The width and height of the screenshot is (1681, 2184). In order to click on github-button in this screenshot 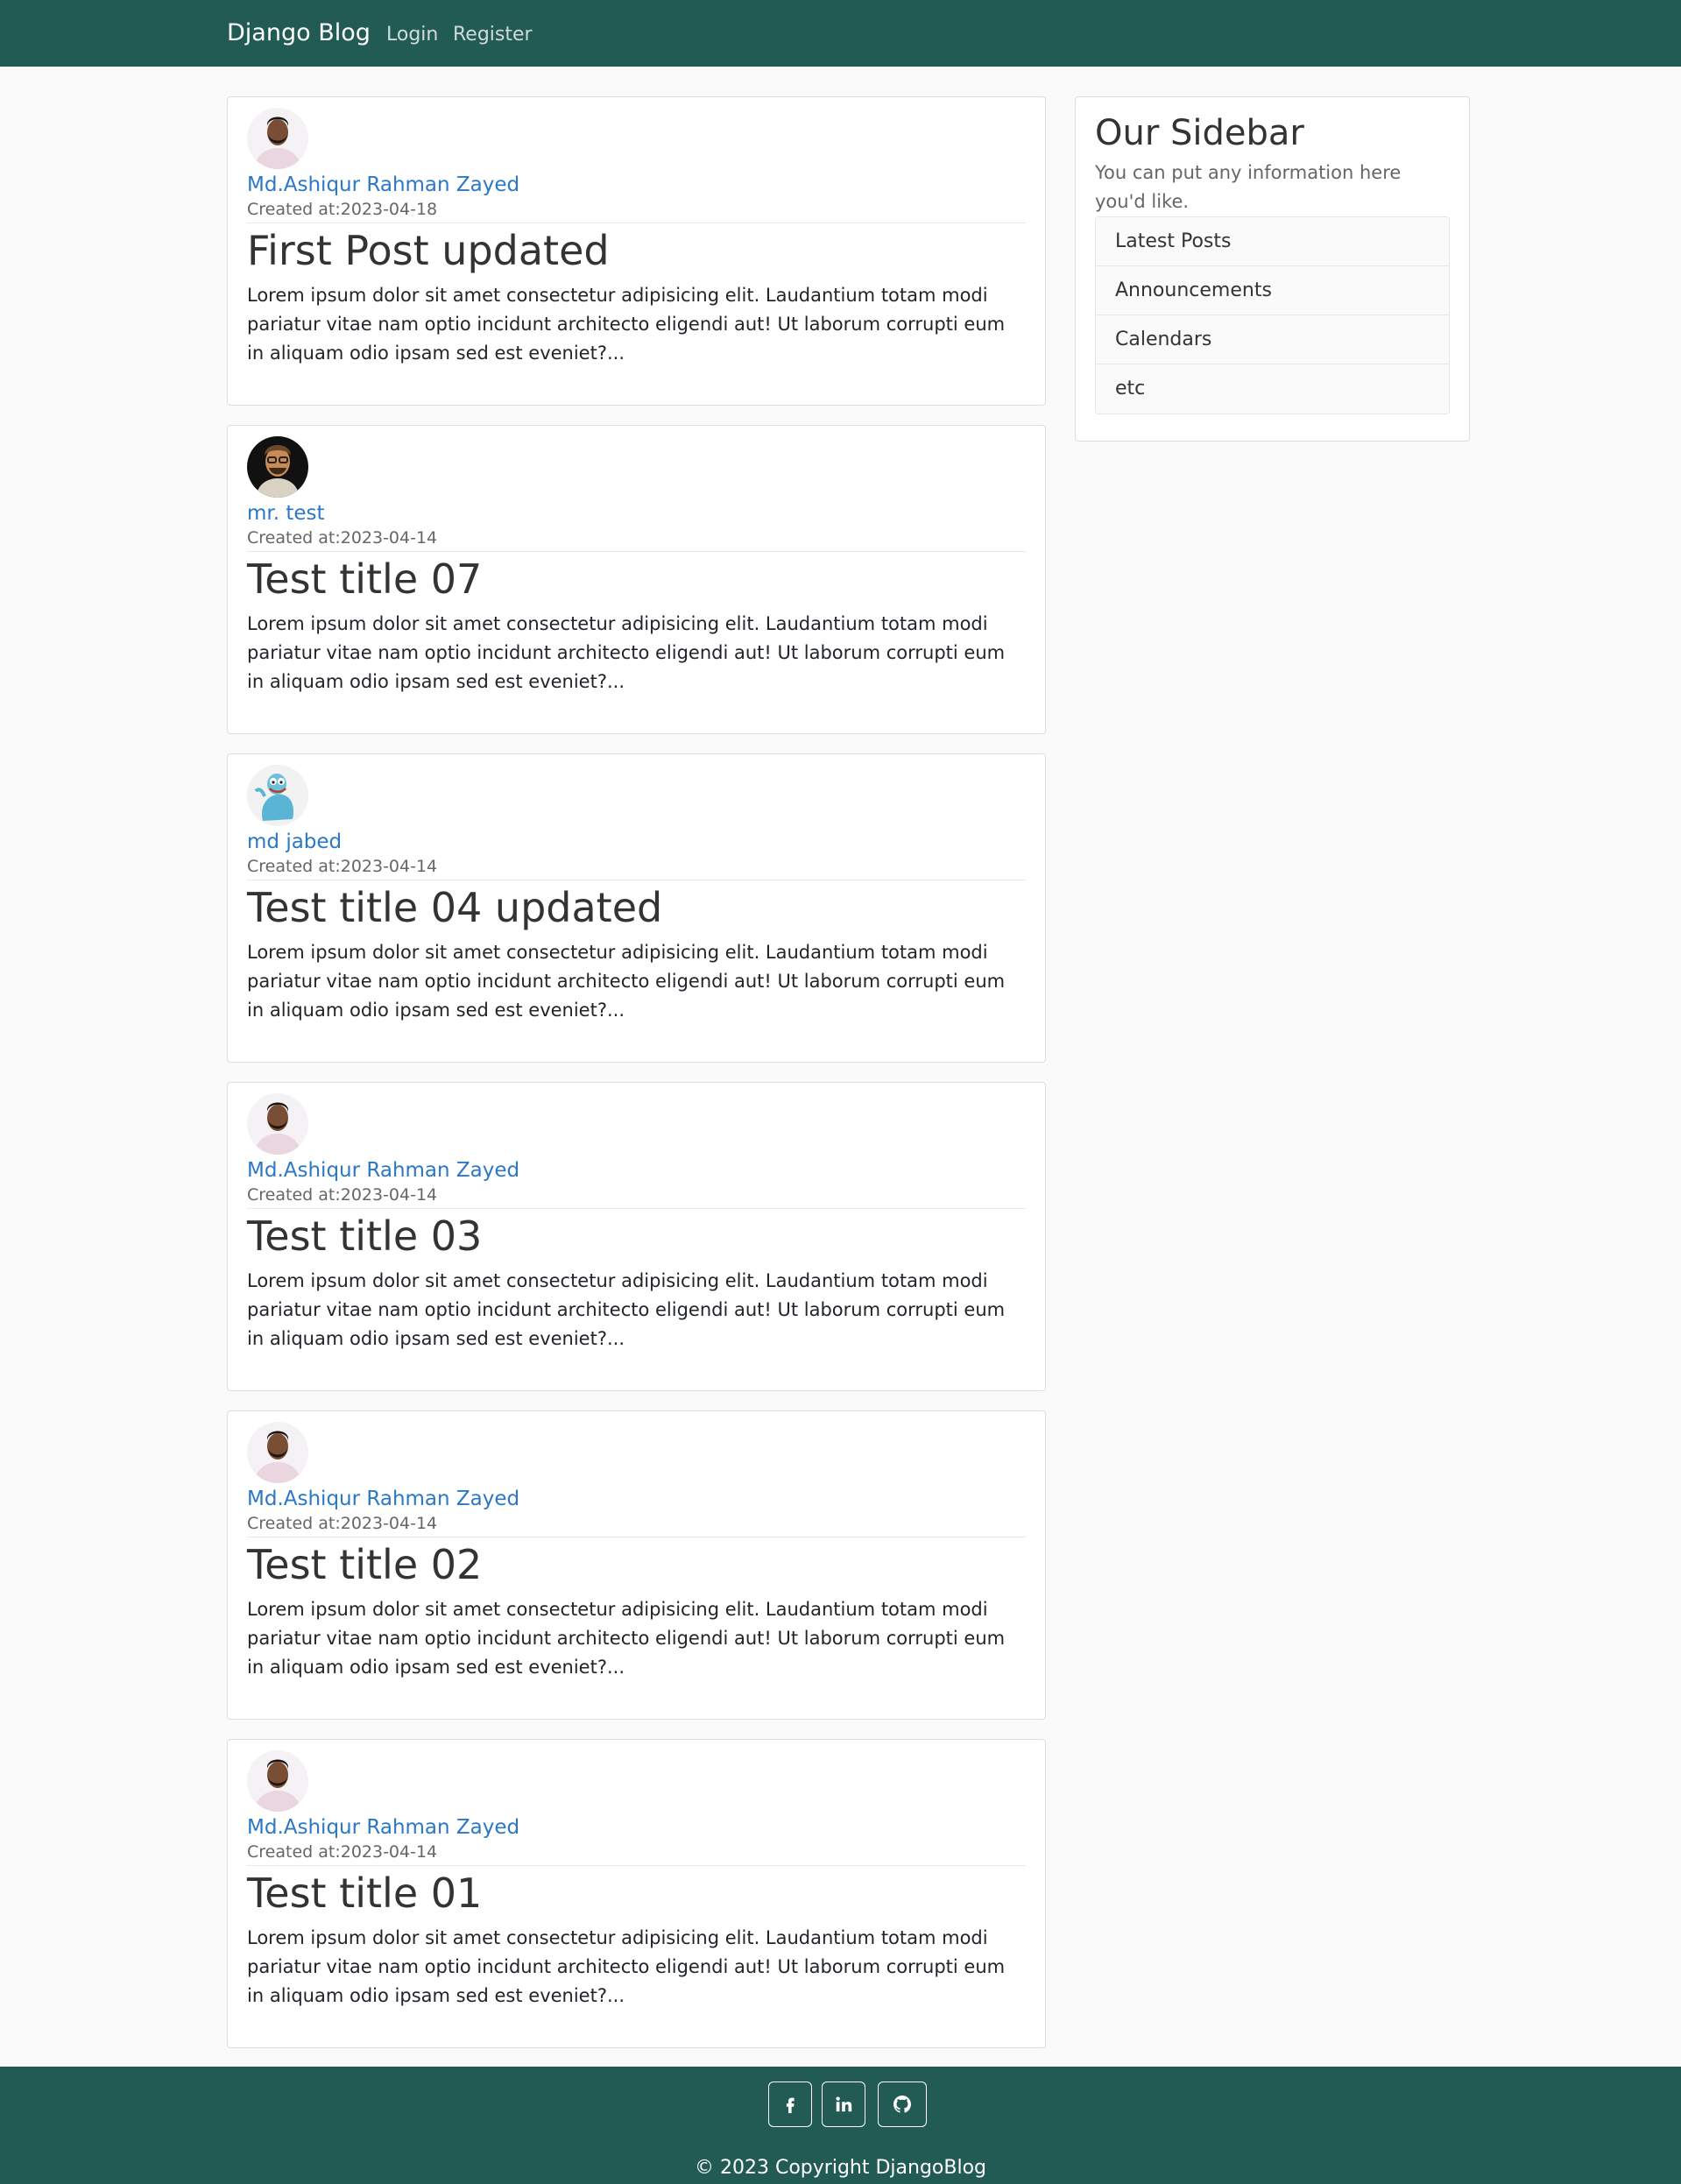, I will do `click(902, 2104)`.